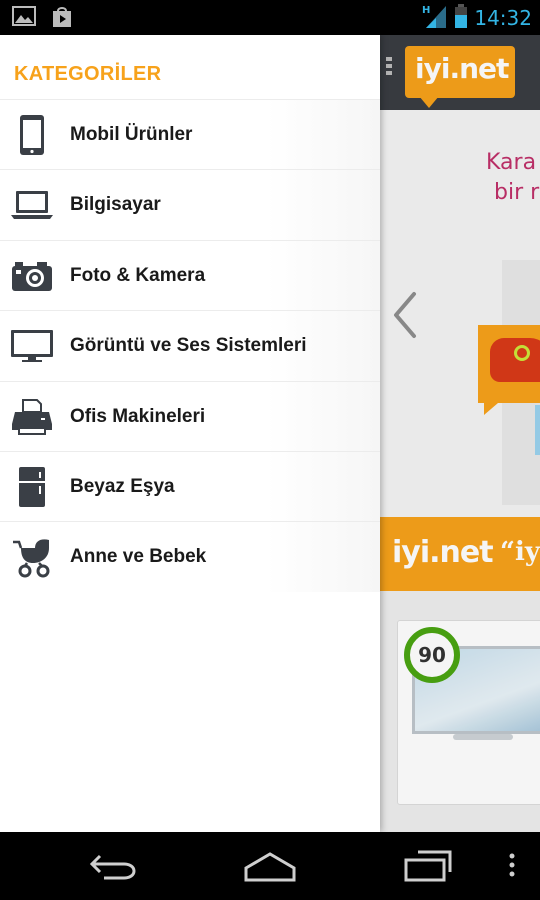  I want to click on status-bar: H 14:32, so click(270, 17).